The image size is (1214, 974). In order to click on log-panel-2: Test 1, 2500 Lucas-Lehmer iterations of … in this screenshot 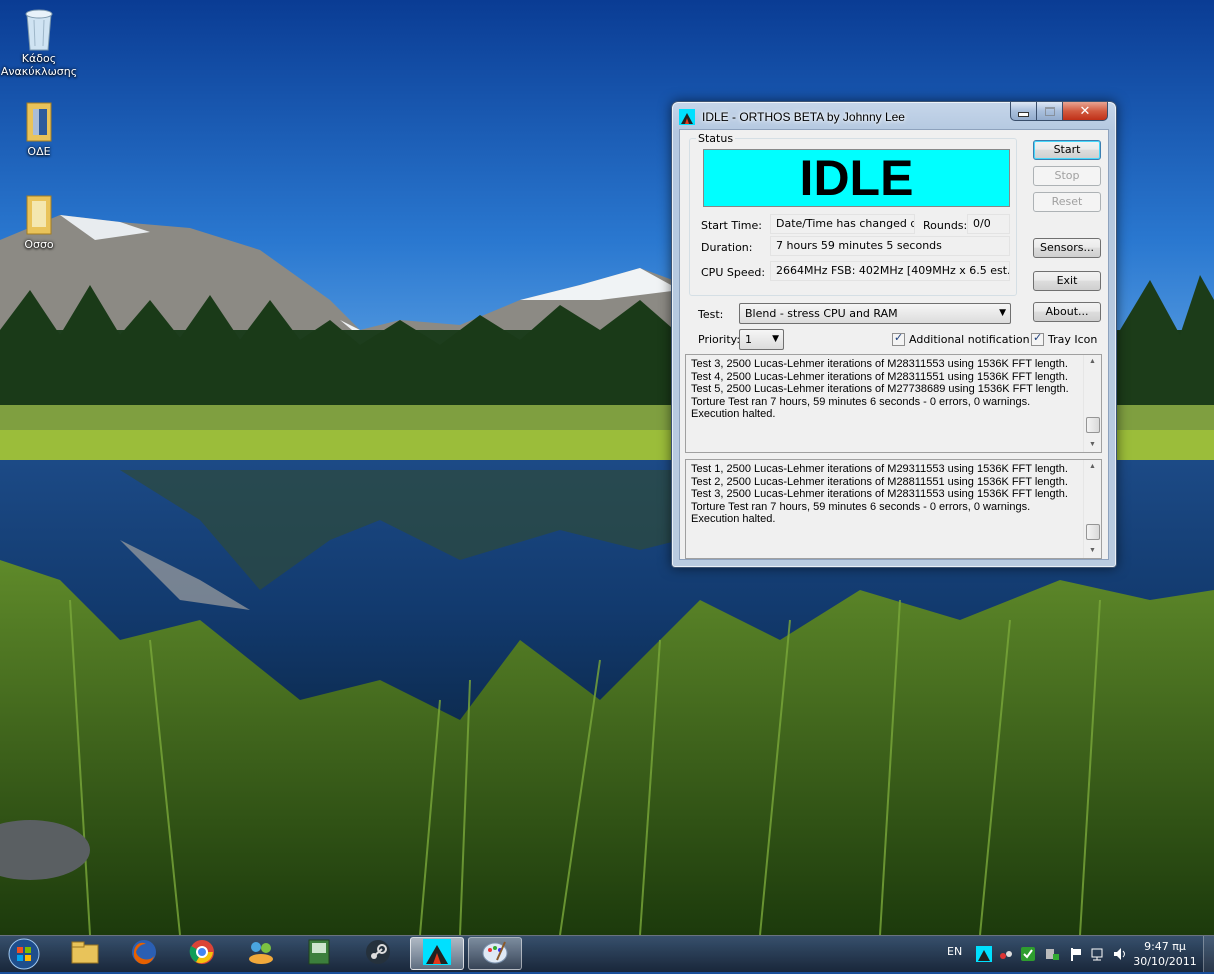, I will do `click(893, 509)`.